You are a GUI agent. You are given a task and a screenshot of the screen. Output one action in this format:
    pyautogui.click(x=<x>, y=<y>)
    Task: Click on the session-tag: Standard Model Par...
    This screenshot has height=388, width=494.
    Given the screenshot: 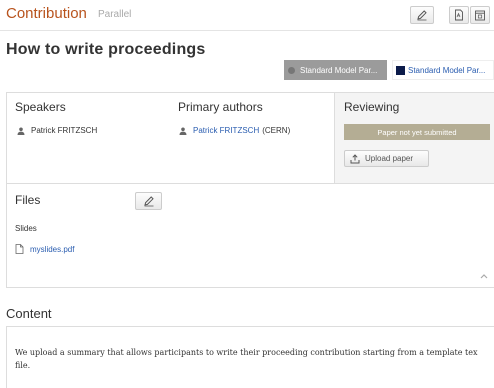 What is the action you would take?
    pyautogui.click(x=335, y=70)
    